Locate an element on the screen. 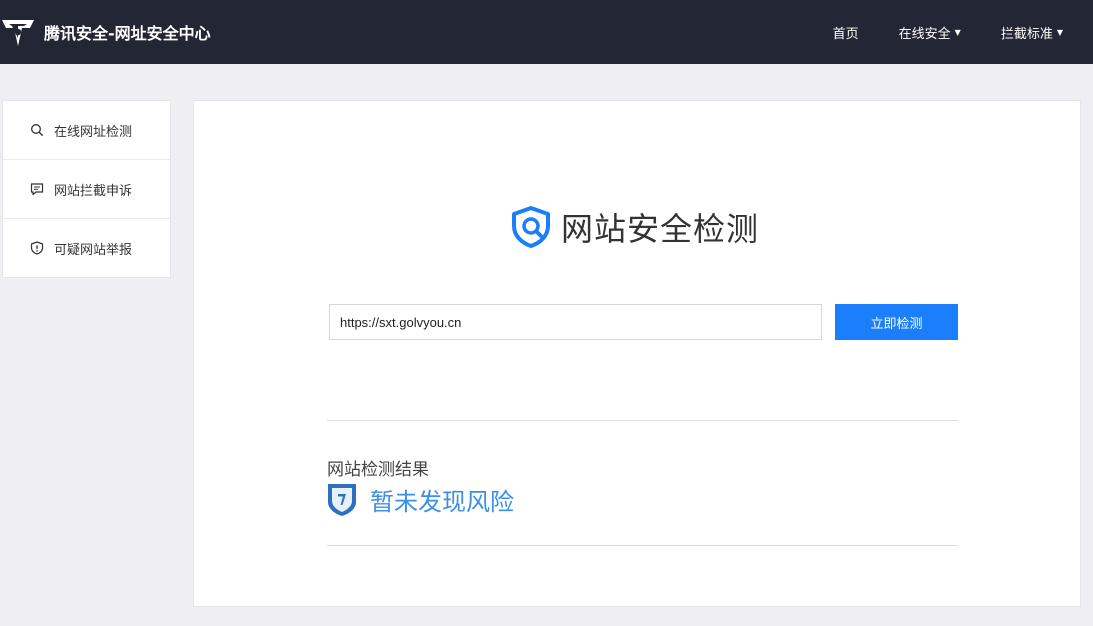  sidebar-item-appeal: 网站拦截申诉 is located at coordinates (86, 189).